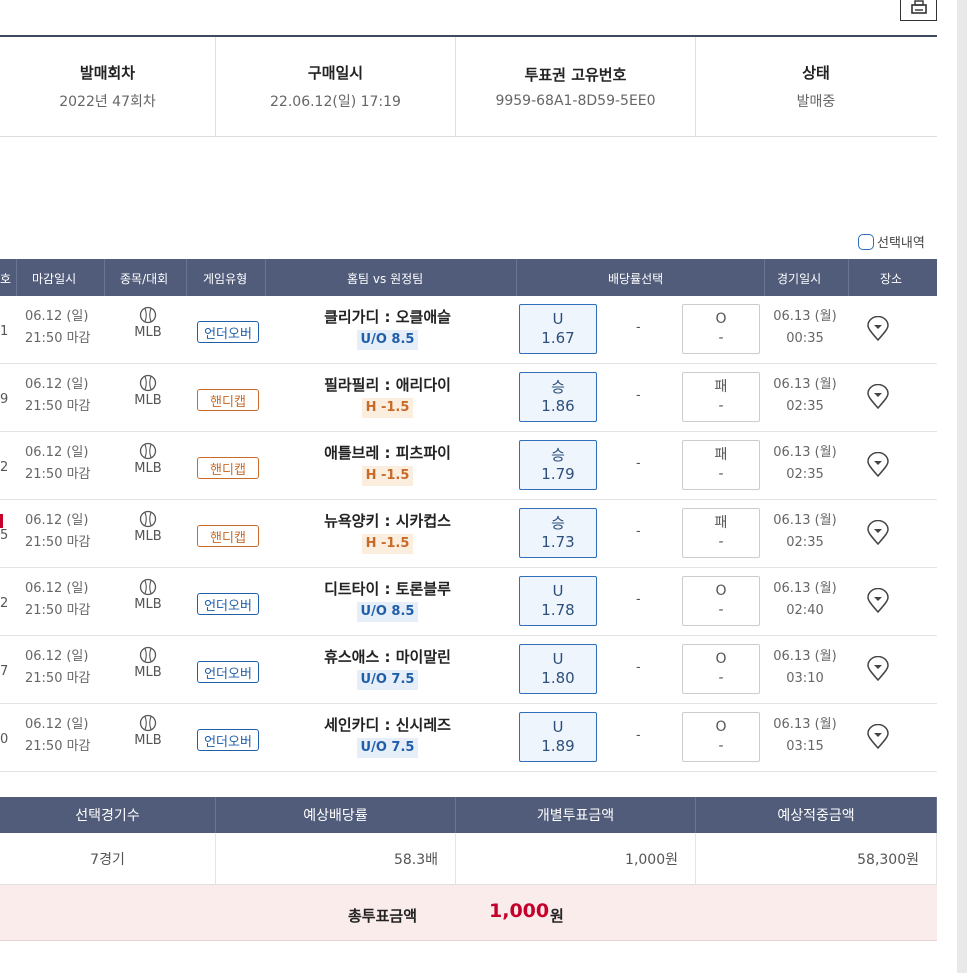 This screenshot has width=967, height=973. What do you see at coordinates (108, 86) in the screenshot?
I see `info-round: 발매회차 2022년 47회차` at bounding box center [108, 86].